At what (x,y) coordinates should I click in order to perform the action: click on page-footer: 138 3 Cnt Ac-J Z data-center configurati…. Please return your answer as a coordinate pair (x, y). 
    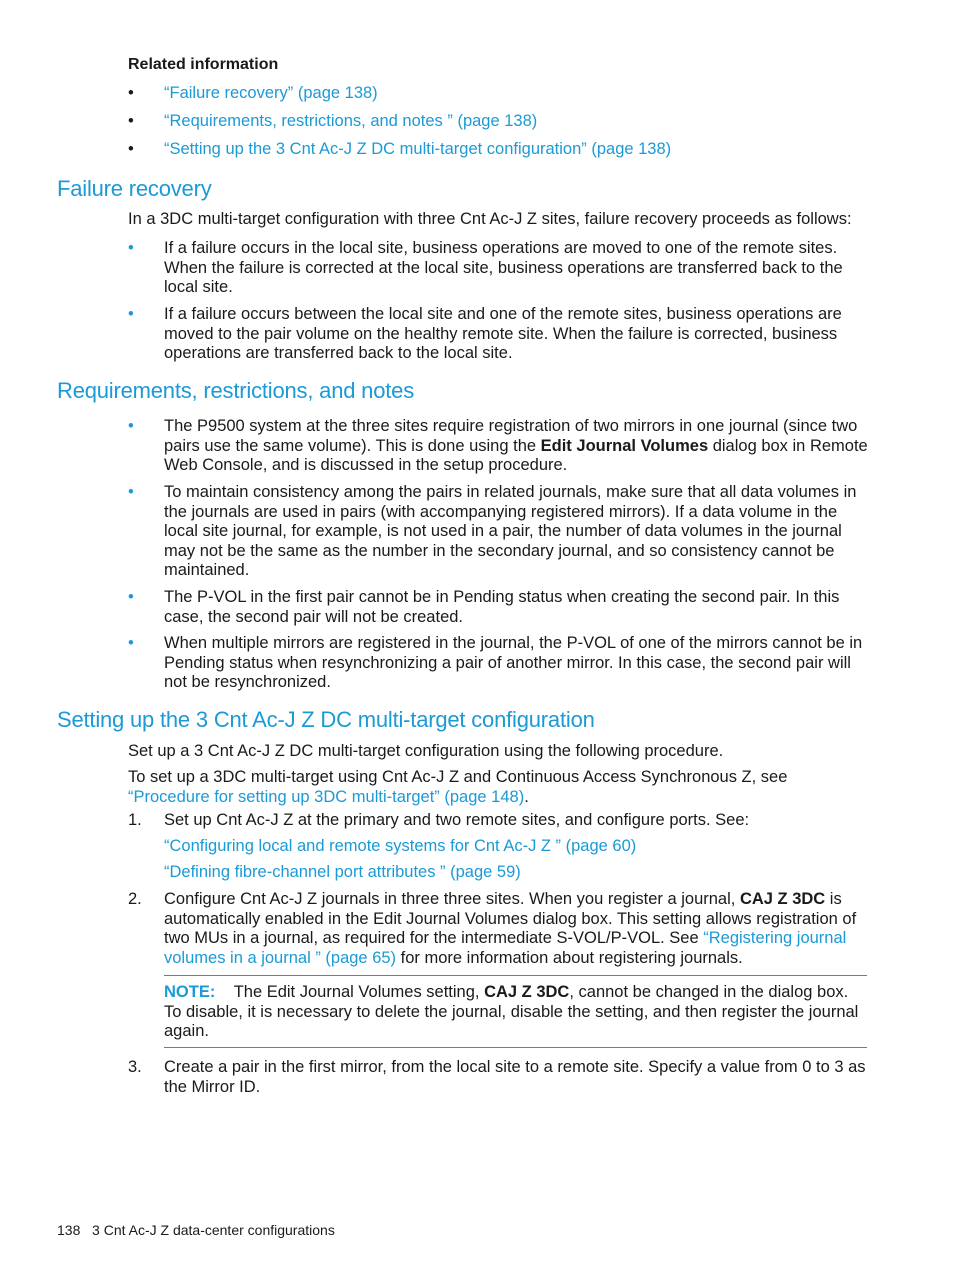
    Looking at the image, I should click on (196, 1230).